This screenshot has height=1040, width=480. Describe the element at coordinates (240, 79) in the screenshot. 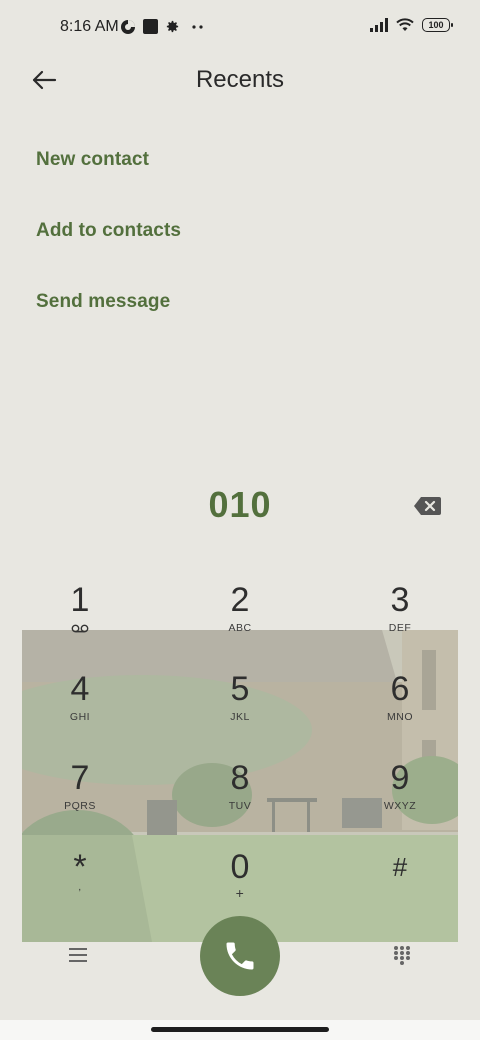

I see `page-title: Recents` at that location.